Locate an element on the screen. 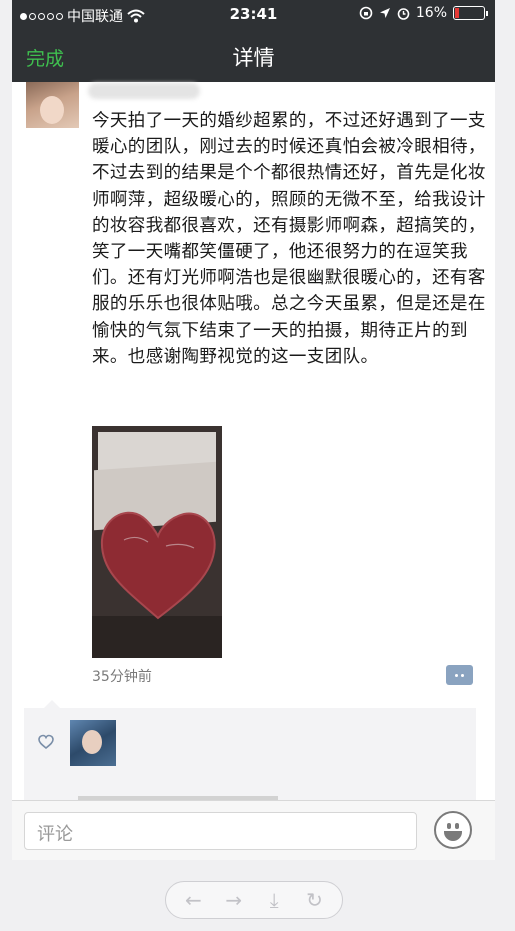 The width and height of the screenshot is (515, 931). post-photo is located at coordinates (157, 542).